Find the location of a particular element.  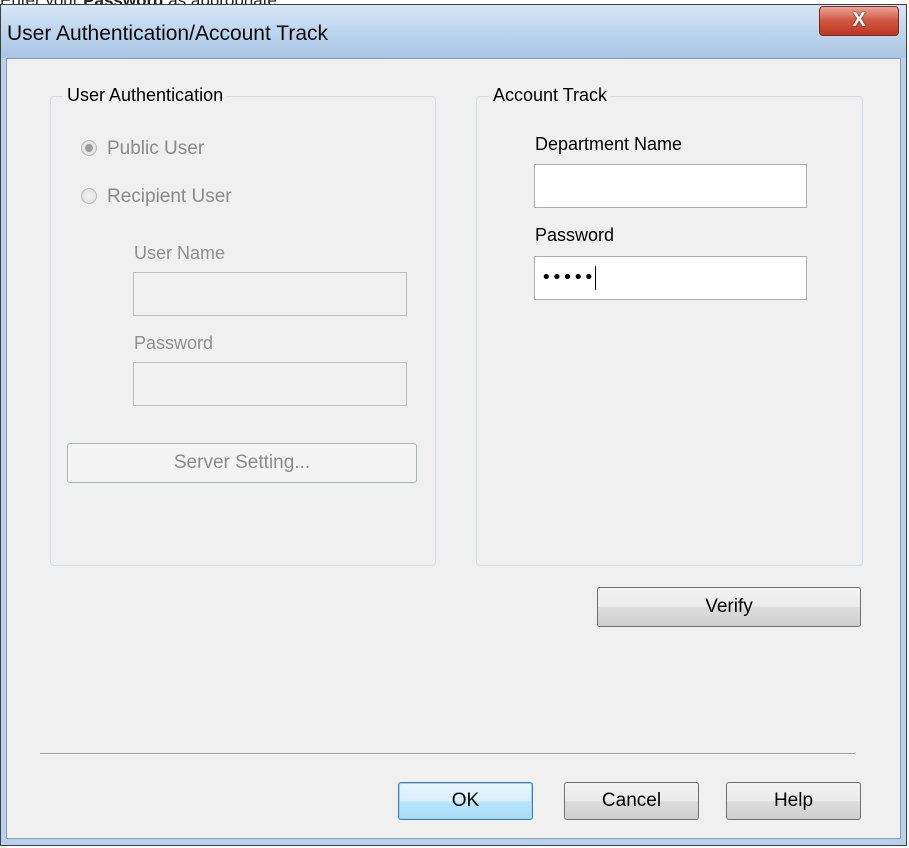

radio-public-user-label: Public User is located at coordinates (156, 148).